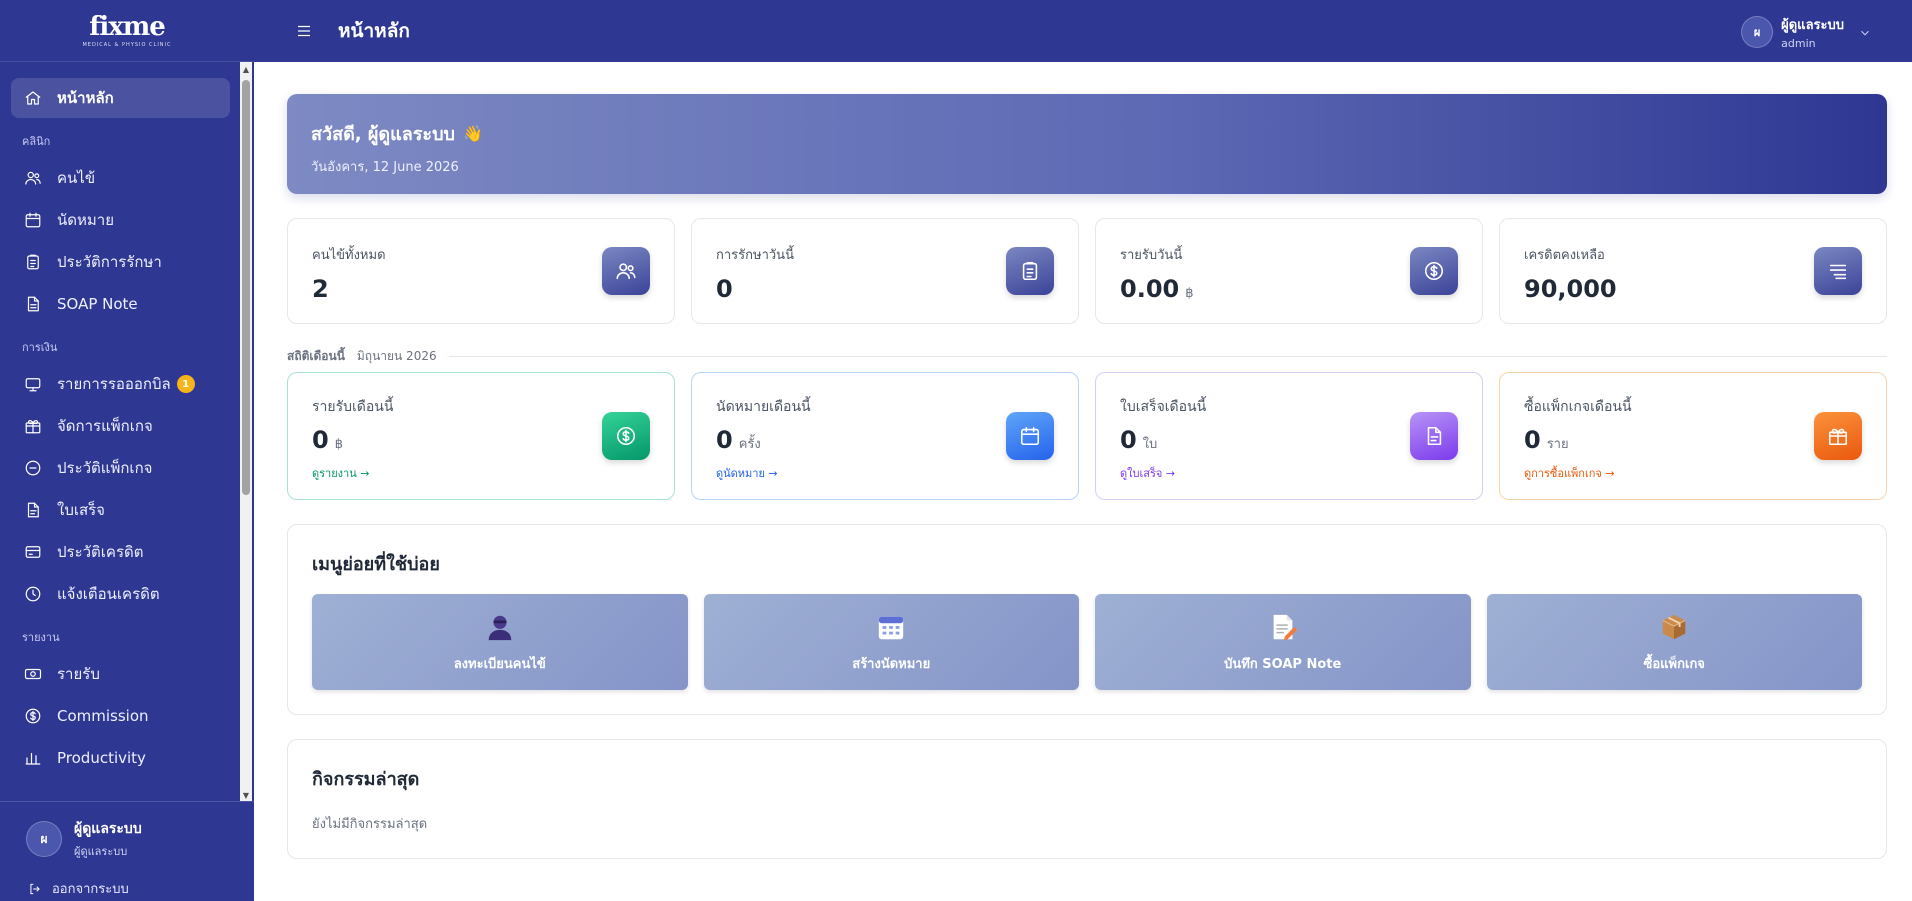 This screenshot has width=1912, height=901. Describe the element at coordinates (101, 758) in the screenshot. I see `sidebar-item-label: Productivity` at that location.